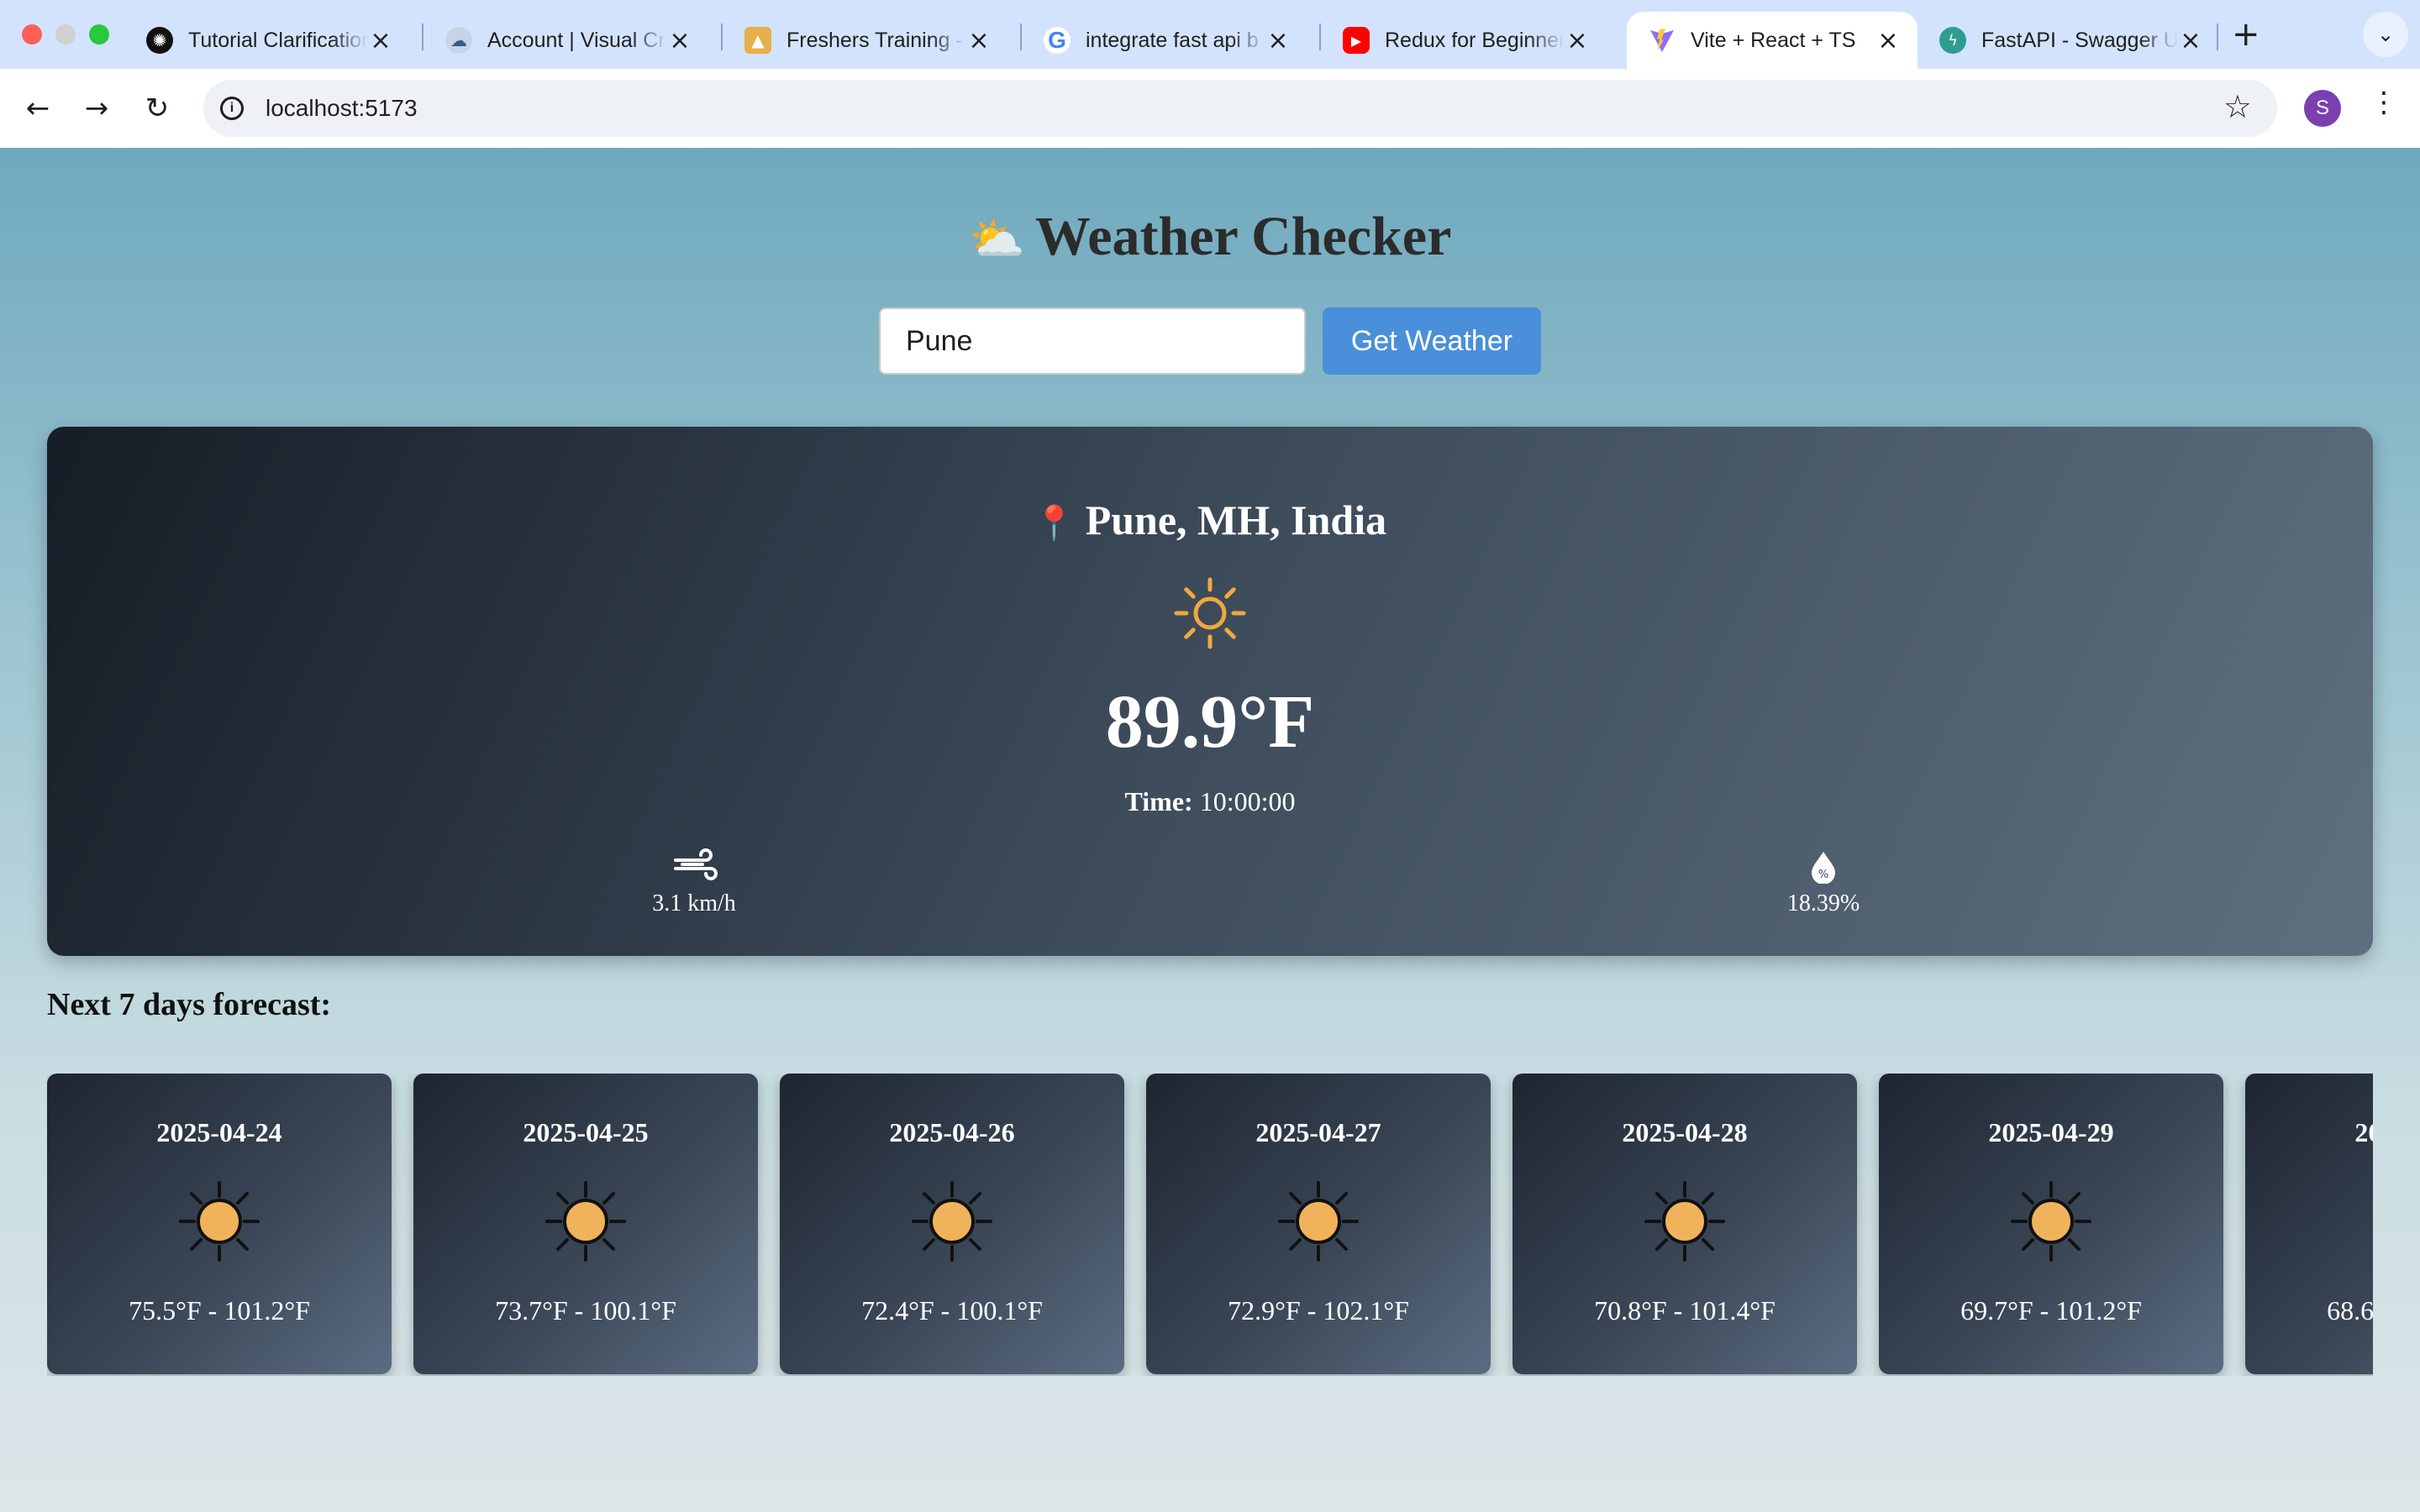  What do you see at coordinates (874, 40) in the screenshot?
I see `tab-title: Freshers Training -` at bounding box center [874, 40].